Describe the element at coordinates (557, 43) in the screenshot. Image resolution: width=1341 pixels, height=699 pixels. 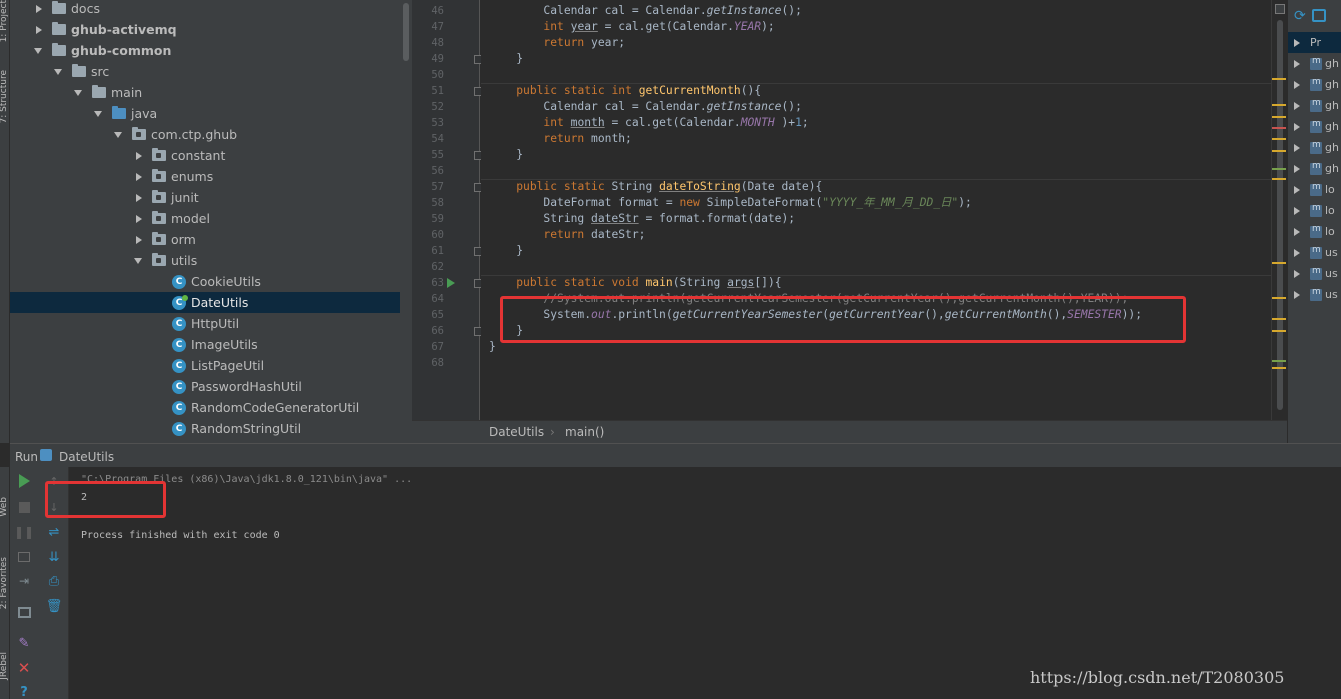
I see `code-line: return year;` at that location.